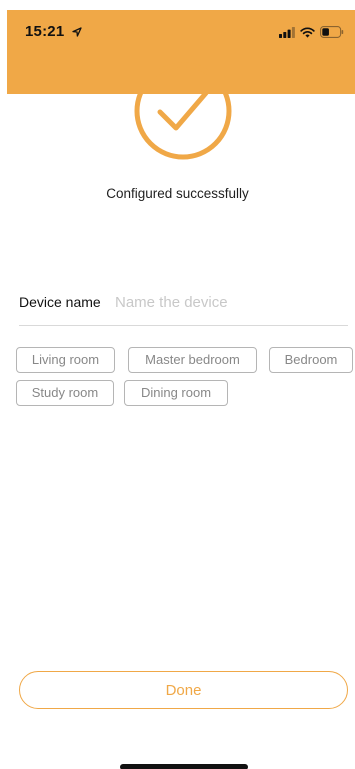 Image resolution: width=355 pixels, height=769 pixels. I want to click on device-name-label: Device name, so click(60, 302).